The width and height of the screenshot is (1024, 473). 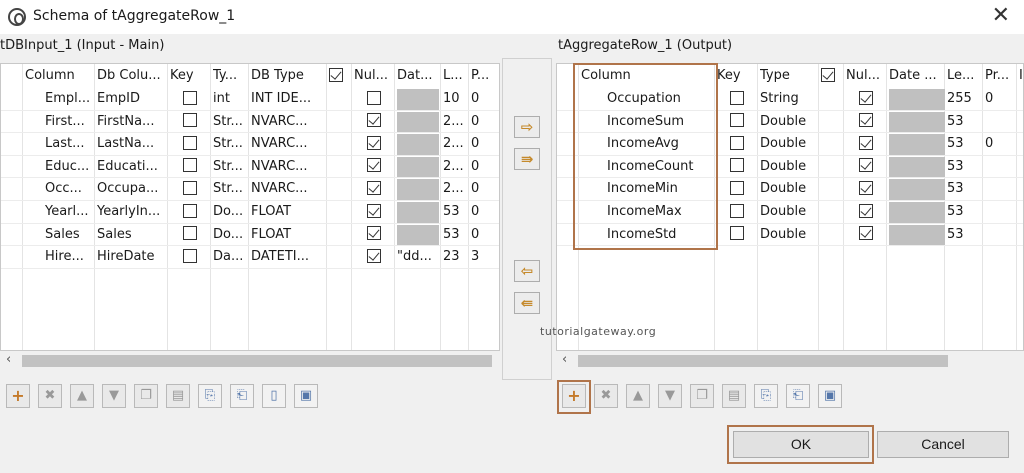 I want to click on table-row: Occ... Occupa... Str... NVARC... 2... 0, so click(x=250, y=189).